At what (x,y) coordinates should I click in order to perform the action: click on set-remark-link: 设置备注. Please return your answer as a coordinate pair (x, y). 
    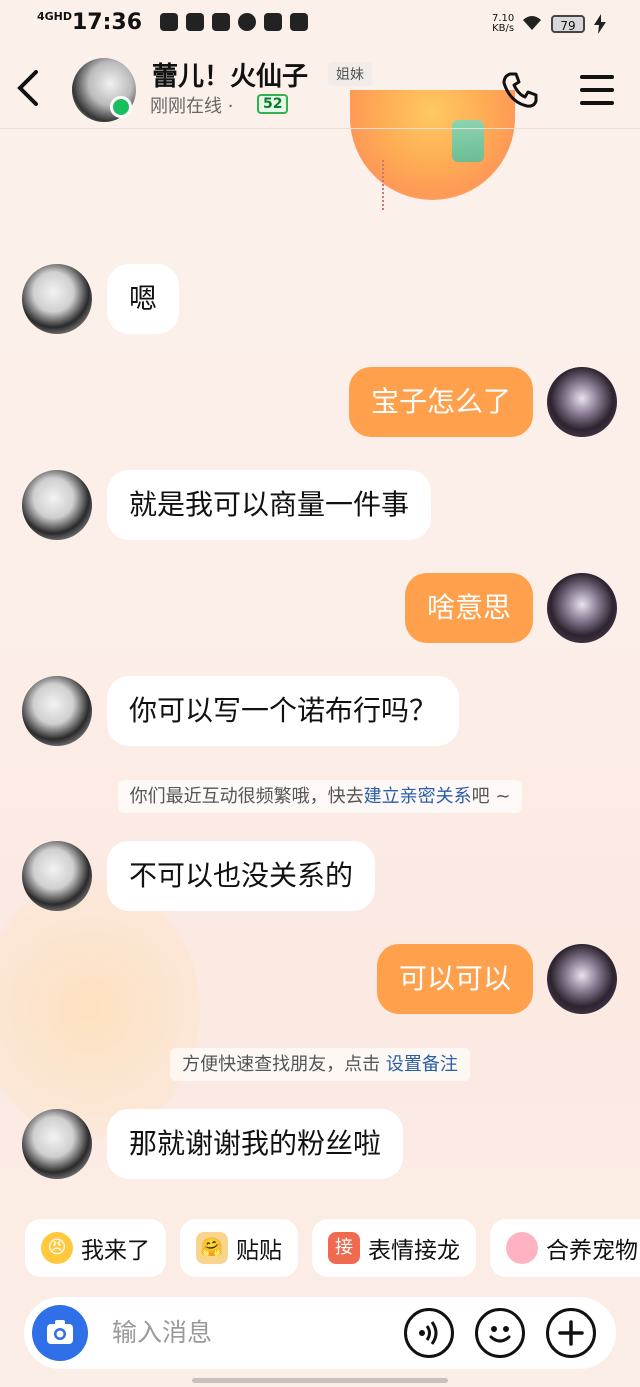
    Looking at the image, I should click on (422, 1064).